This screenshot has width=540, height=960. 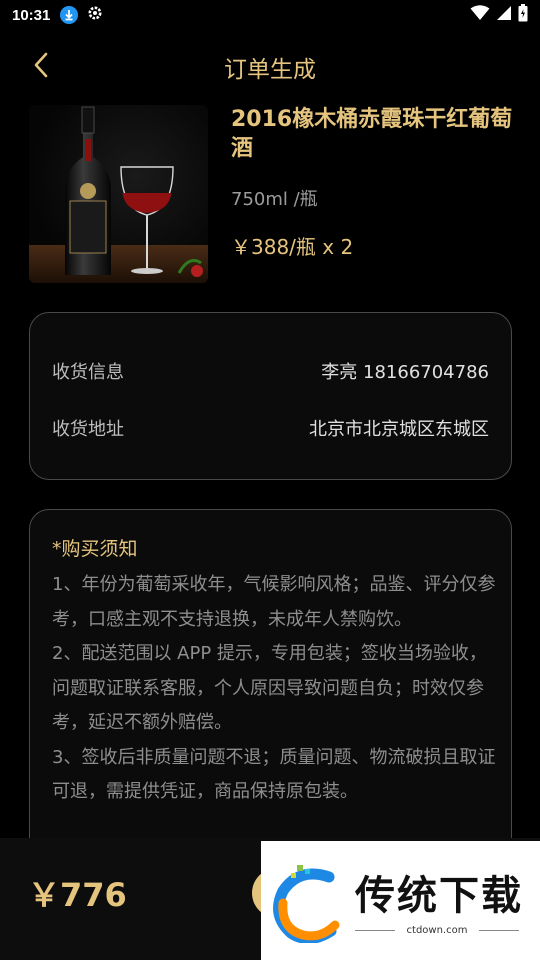 What do you see at coordinates (118, 194) in the screenshot?
I see `product-image` at bounding box center [118, 194].